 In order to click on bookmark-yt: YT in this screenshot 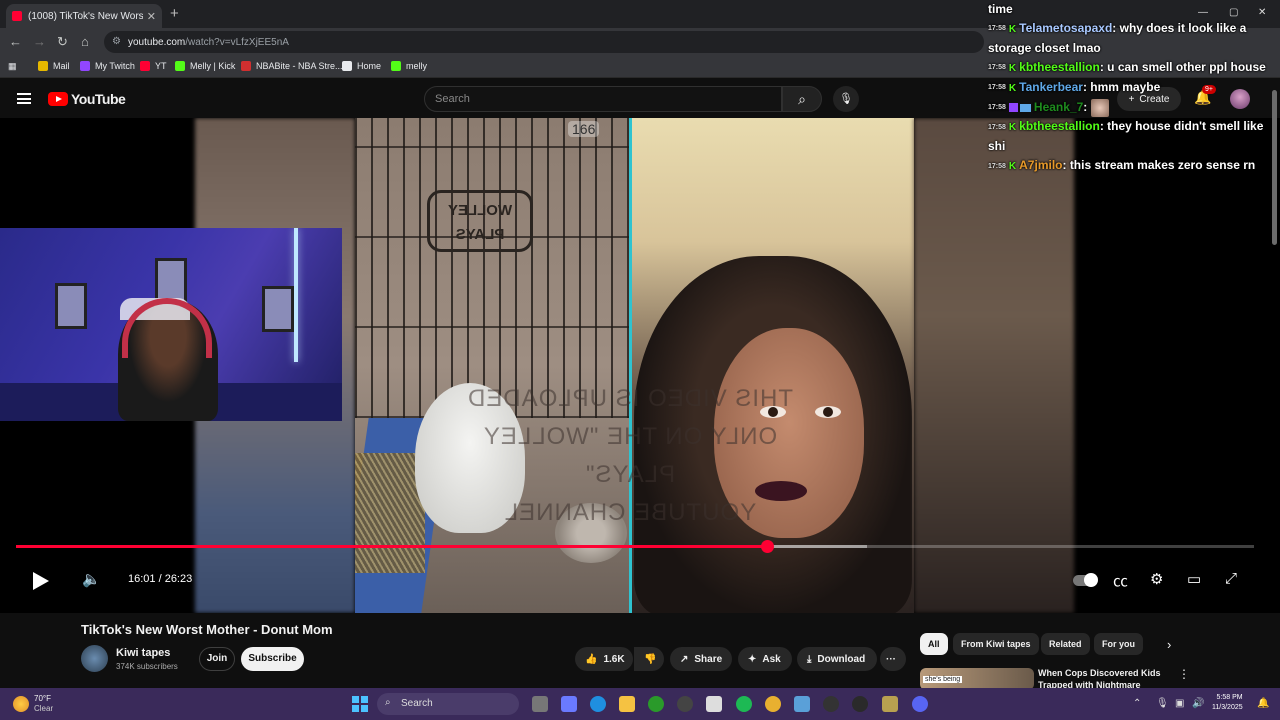, I will do `click(153, 66)`.